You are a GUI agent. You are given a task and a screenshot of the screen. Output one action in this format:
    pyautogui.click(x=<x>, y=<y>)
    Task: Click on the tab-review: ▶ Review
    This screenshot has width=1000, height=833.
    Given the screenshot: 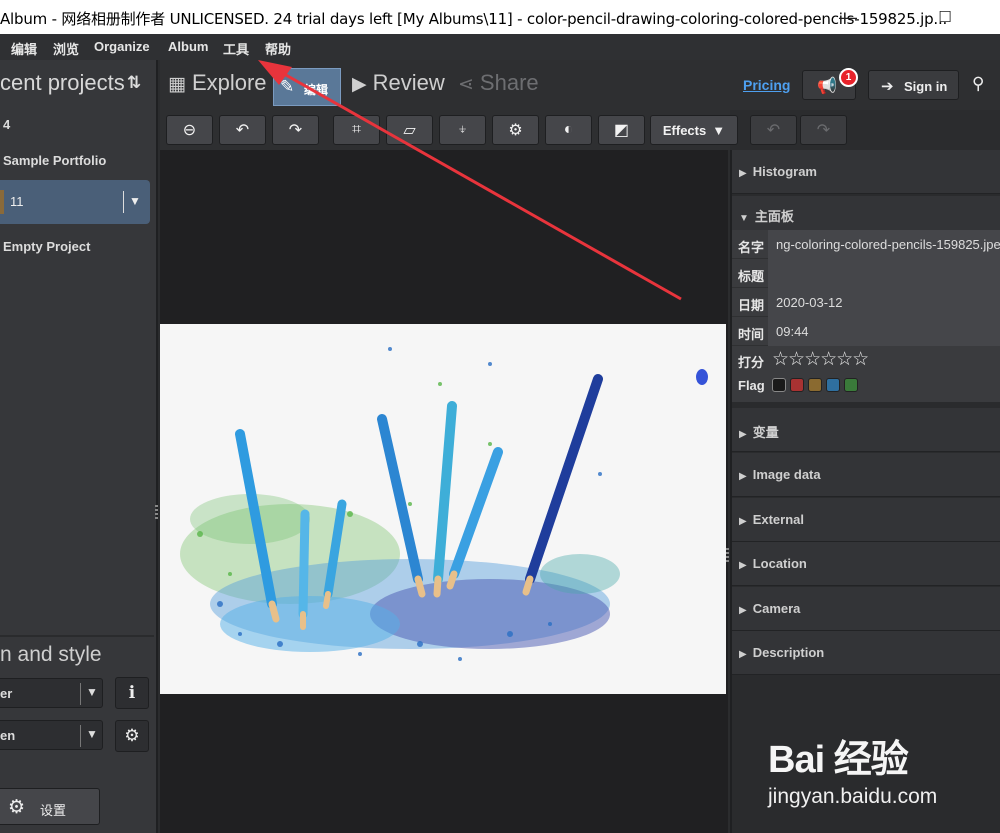 What is the action you would take?
    pyautogui.click(x=398, y=83)
    